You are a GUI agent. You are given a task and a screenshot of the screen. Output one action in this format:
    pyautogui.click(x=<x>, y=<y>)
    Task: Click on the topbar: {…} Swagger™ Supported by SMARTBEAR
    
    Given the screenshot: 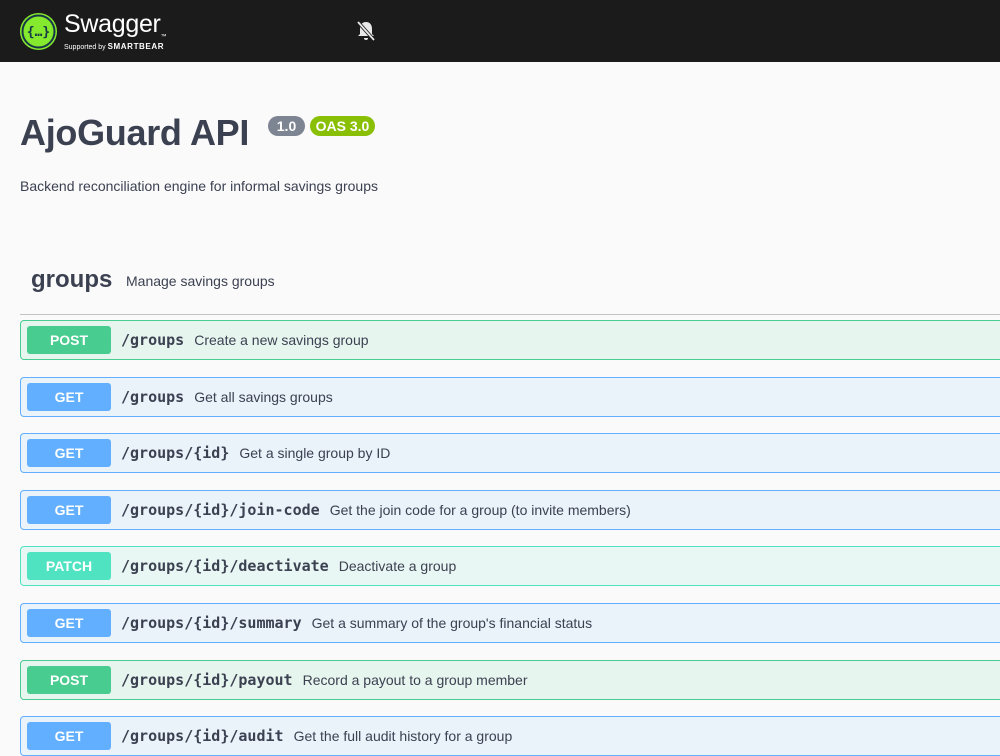 What is the action you would take?
    pyautogui.click(x=500, y=31)
    